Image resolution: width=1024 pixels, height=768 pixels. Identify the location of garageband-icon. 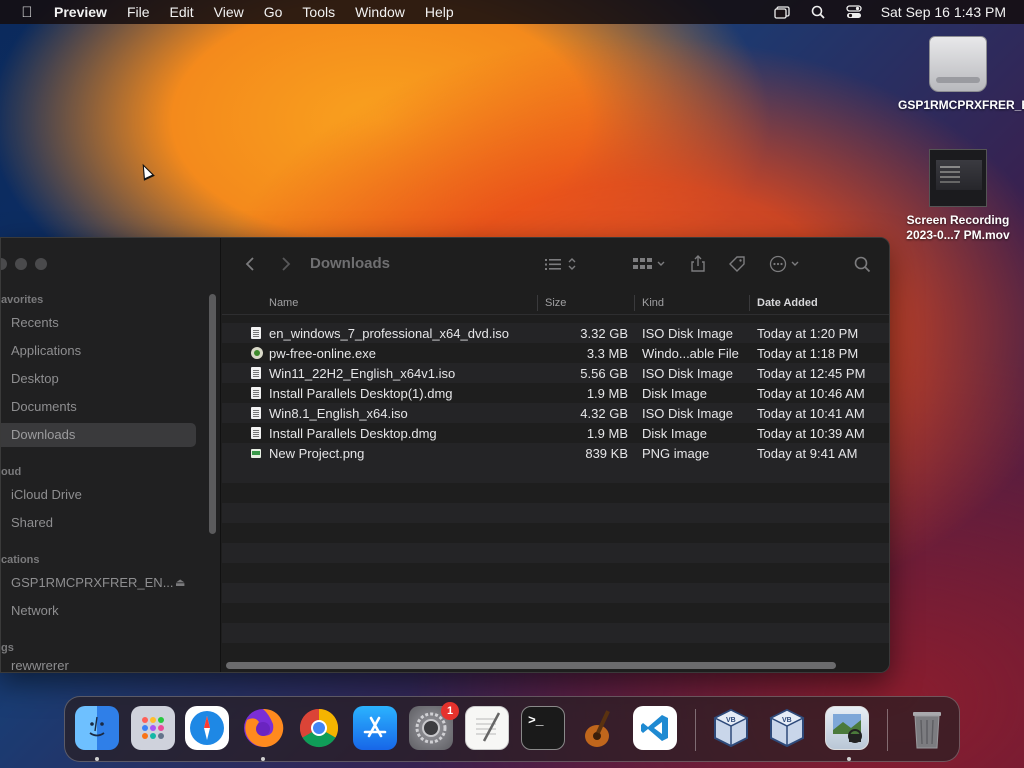
(599, 728).